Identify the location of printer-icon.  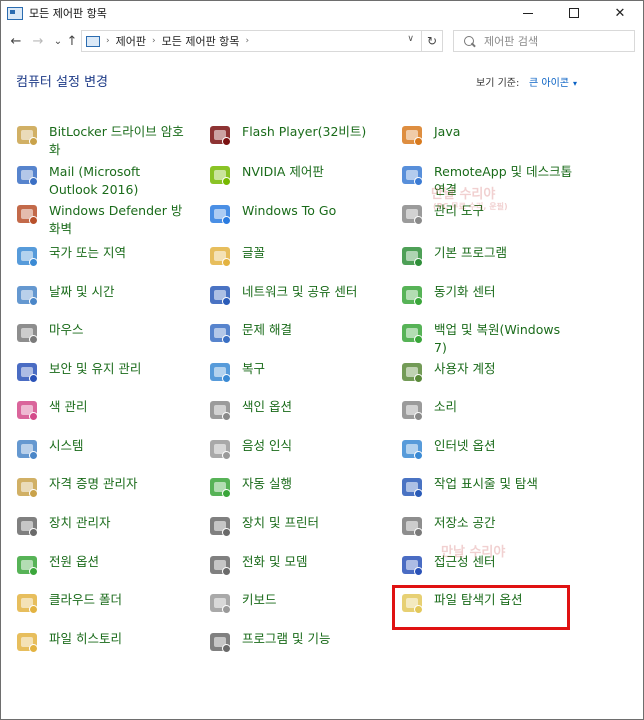
(220, 526).